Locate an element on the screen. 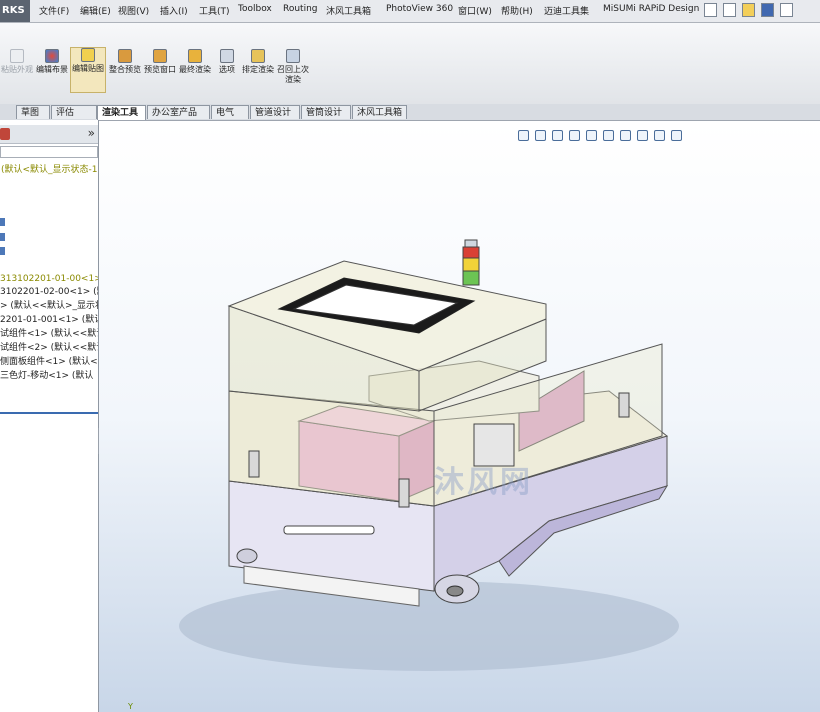  tree-item: 试组件<2> (默认<<默认 is located at coordinates (49, 348).